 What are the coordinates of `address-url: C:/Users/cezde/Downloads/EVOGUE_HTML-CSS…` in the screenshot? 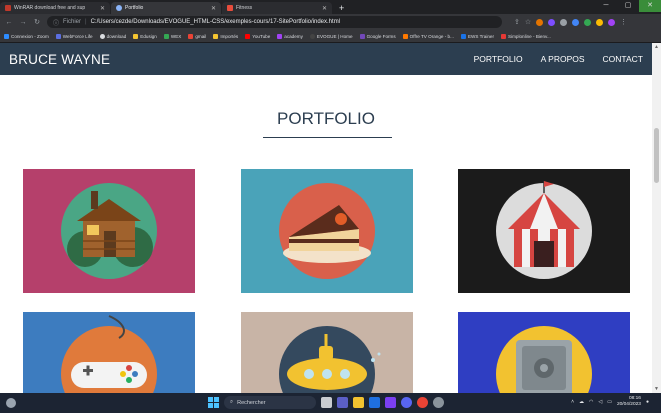 It's located at (215, 22).